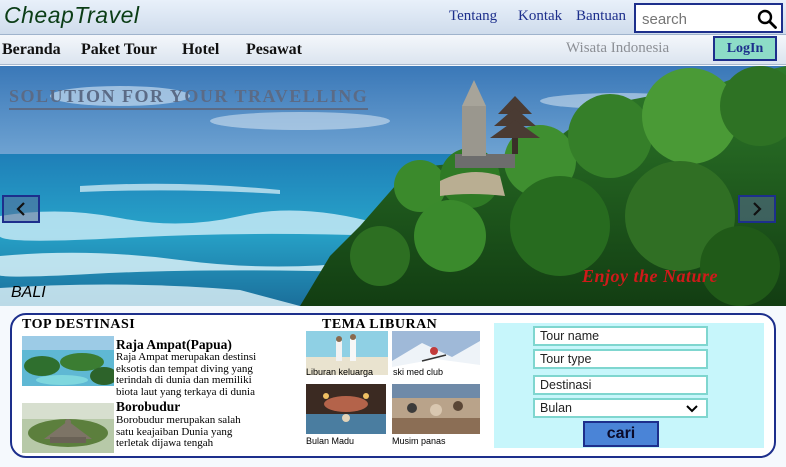 The width and height of the screenshot is (786, 467). What do you see at coordinates (621, 434) in the screenshot?
I see `search-submit-button: cari` at bounding box center [621, 434].